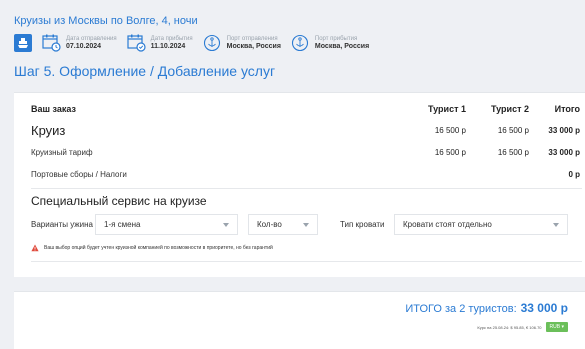 The height and width of the screenshot is (349, 585). I want to click on services-title: Специальный сервис на круизе, so click(119, 201).